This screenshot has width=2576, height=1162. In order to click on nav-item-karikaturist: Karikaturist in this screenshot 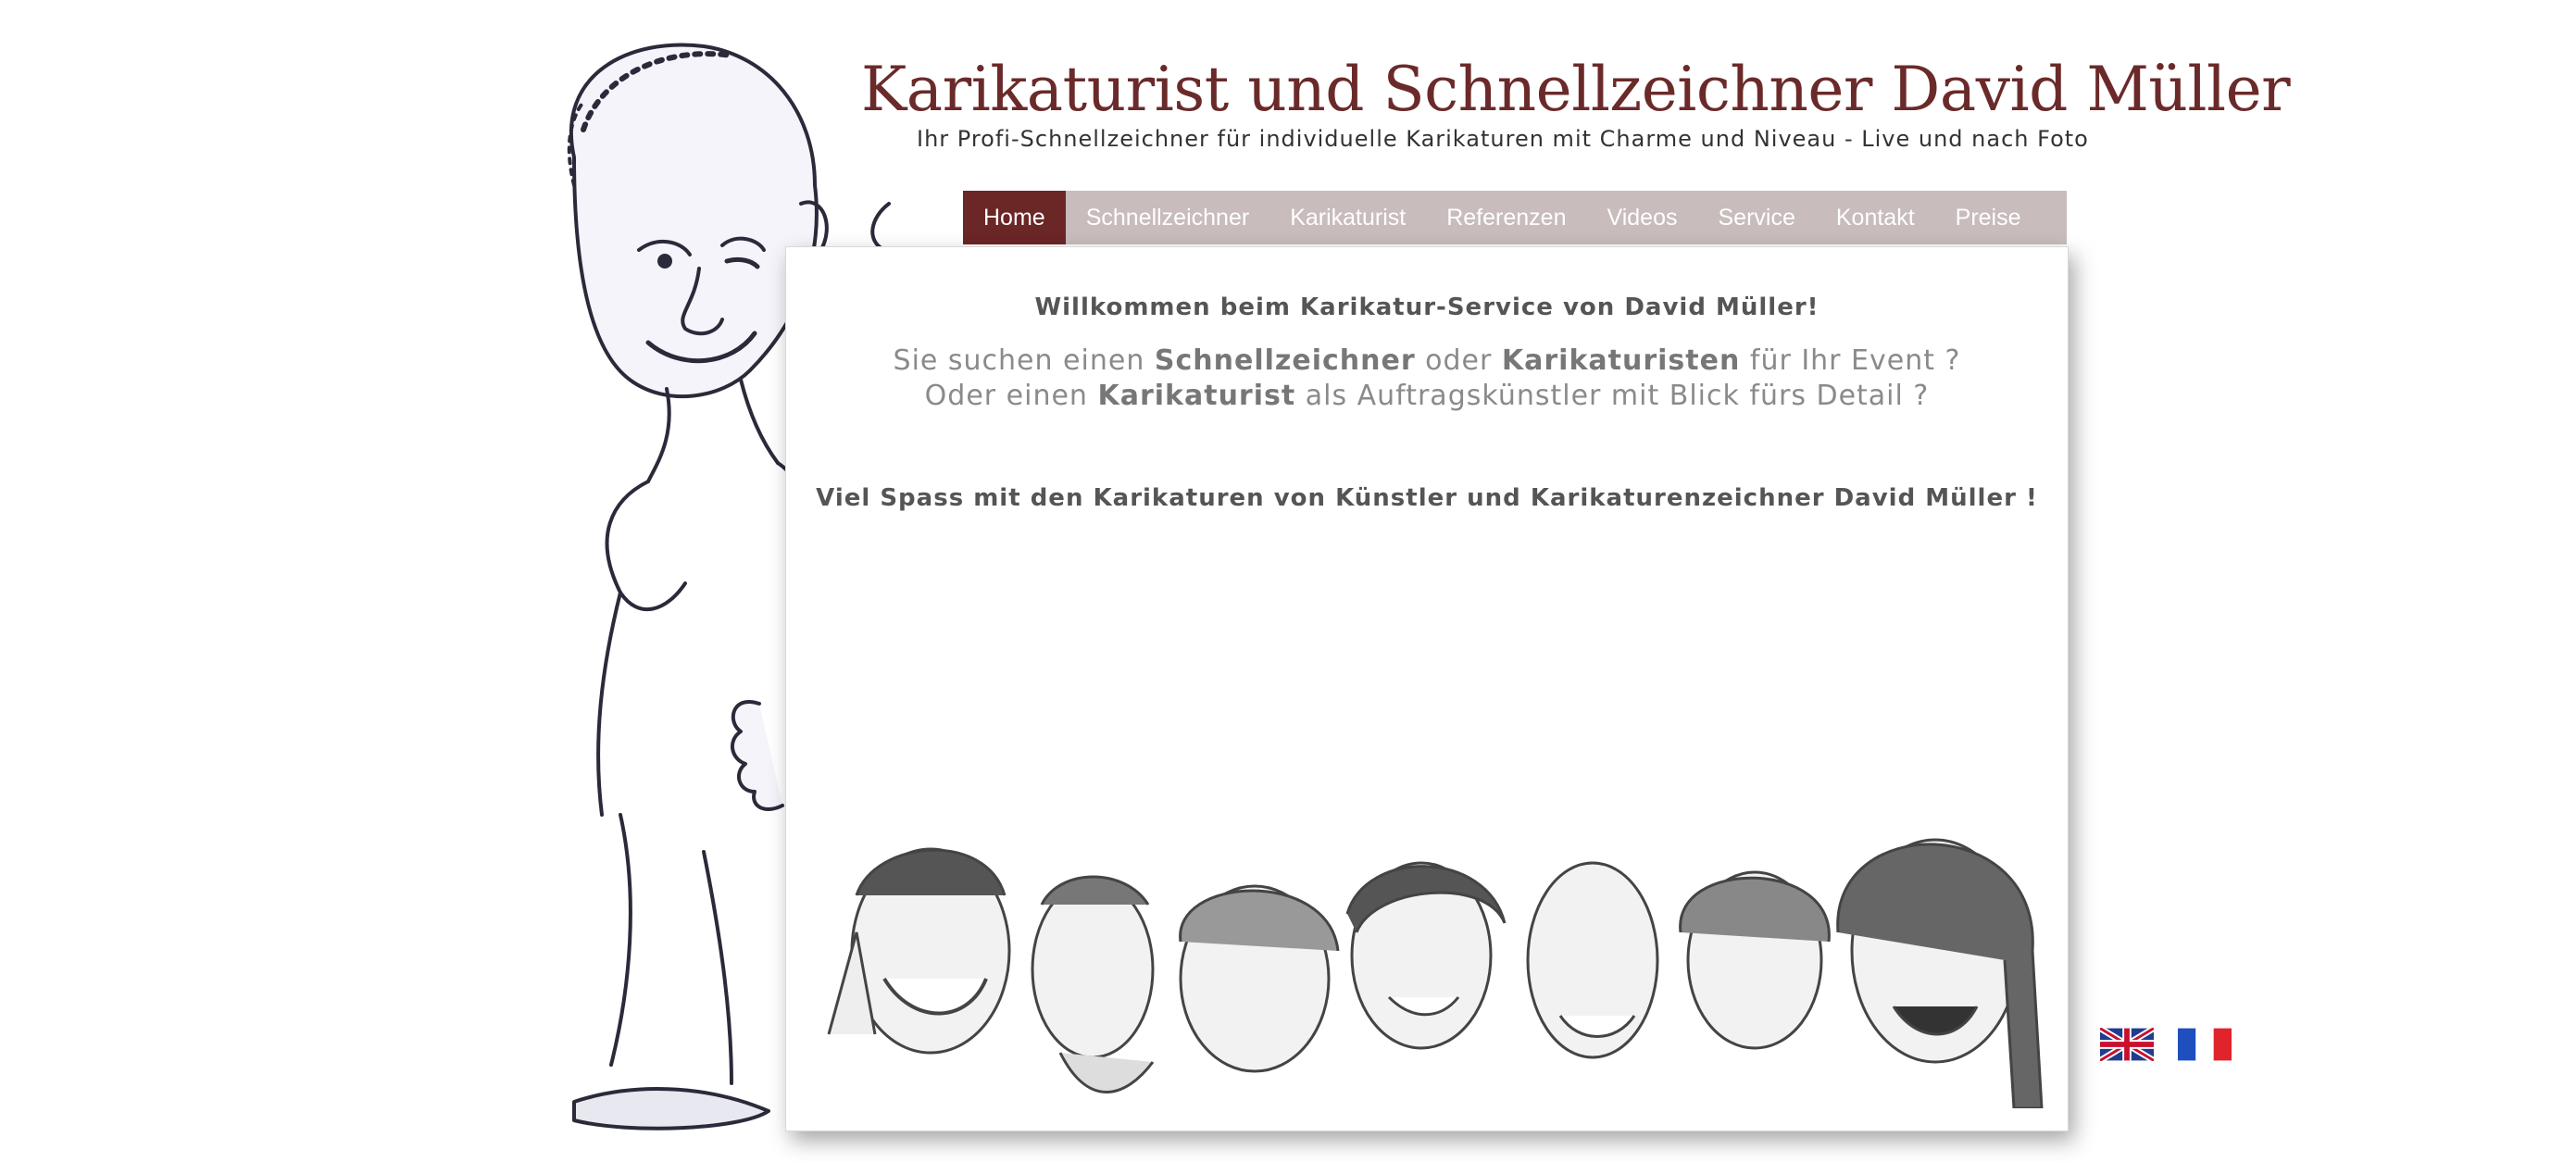, I will do `click(1347, 217)`.